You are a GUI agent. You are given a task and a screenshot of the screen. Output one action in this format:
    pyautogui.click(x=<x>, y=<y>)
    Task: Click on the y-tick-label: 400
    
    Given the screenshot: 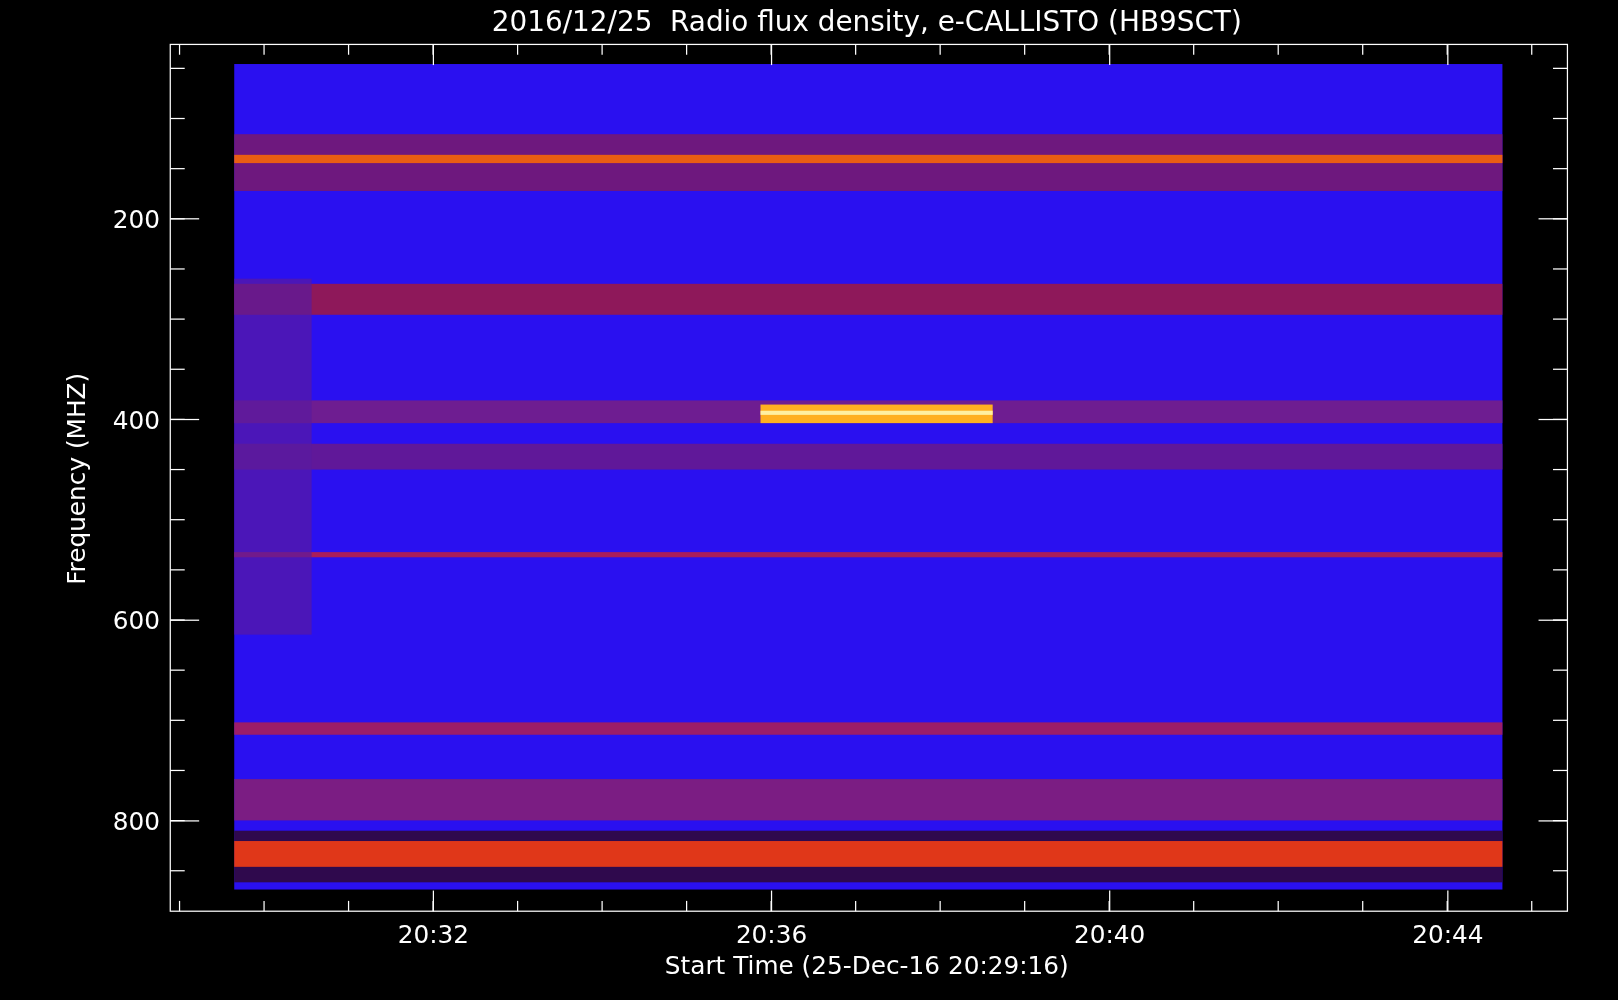 What is the action you would take?
    pyautogui.click(x=136, y=420)
    